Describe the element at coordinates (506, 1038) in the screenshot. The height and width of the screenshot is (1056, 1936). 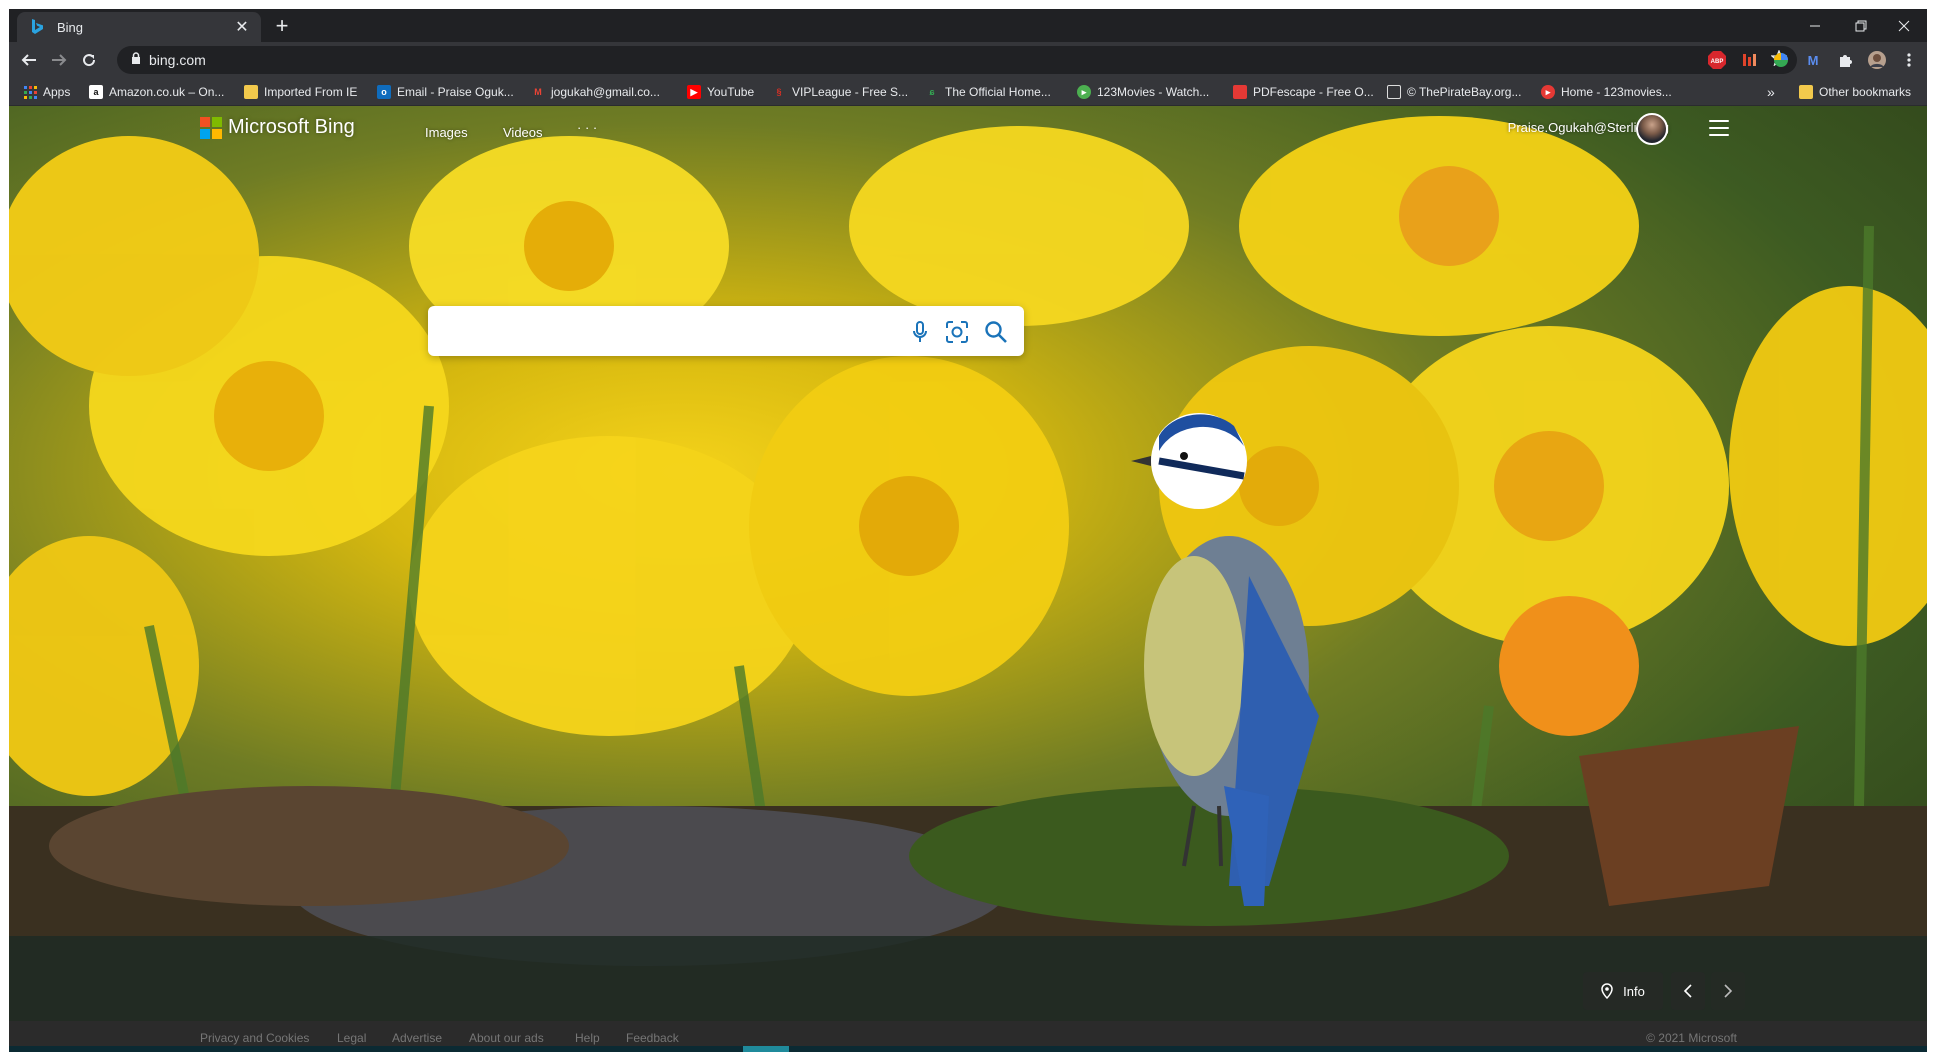
I see `footer-link-about-ads: About our ads` at that location.